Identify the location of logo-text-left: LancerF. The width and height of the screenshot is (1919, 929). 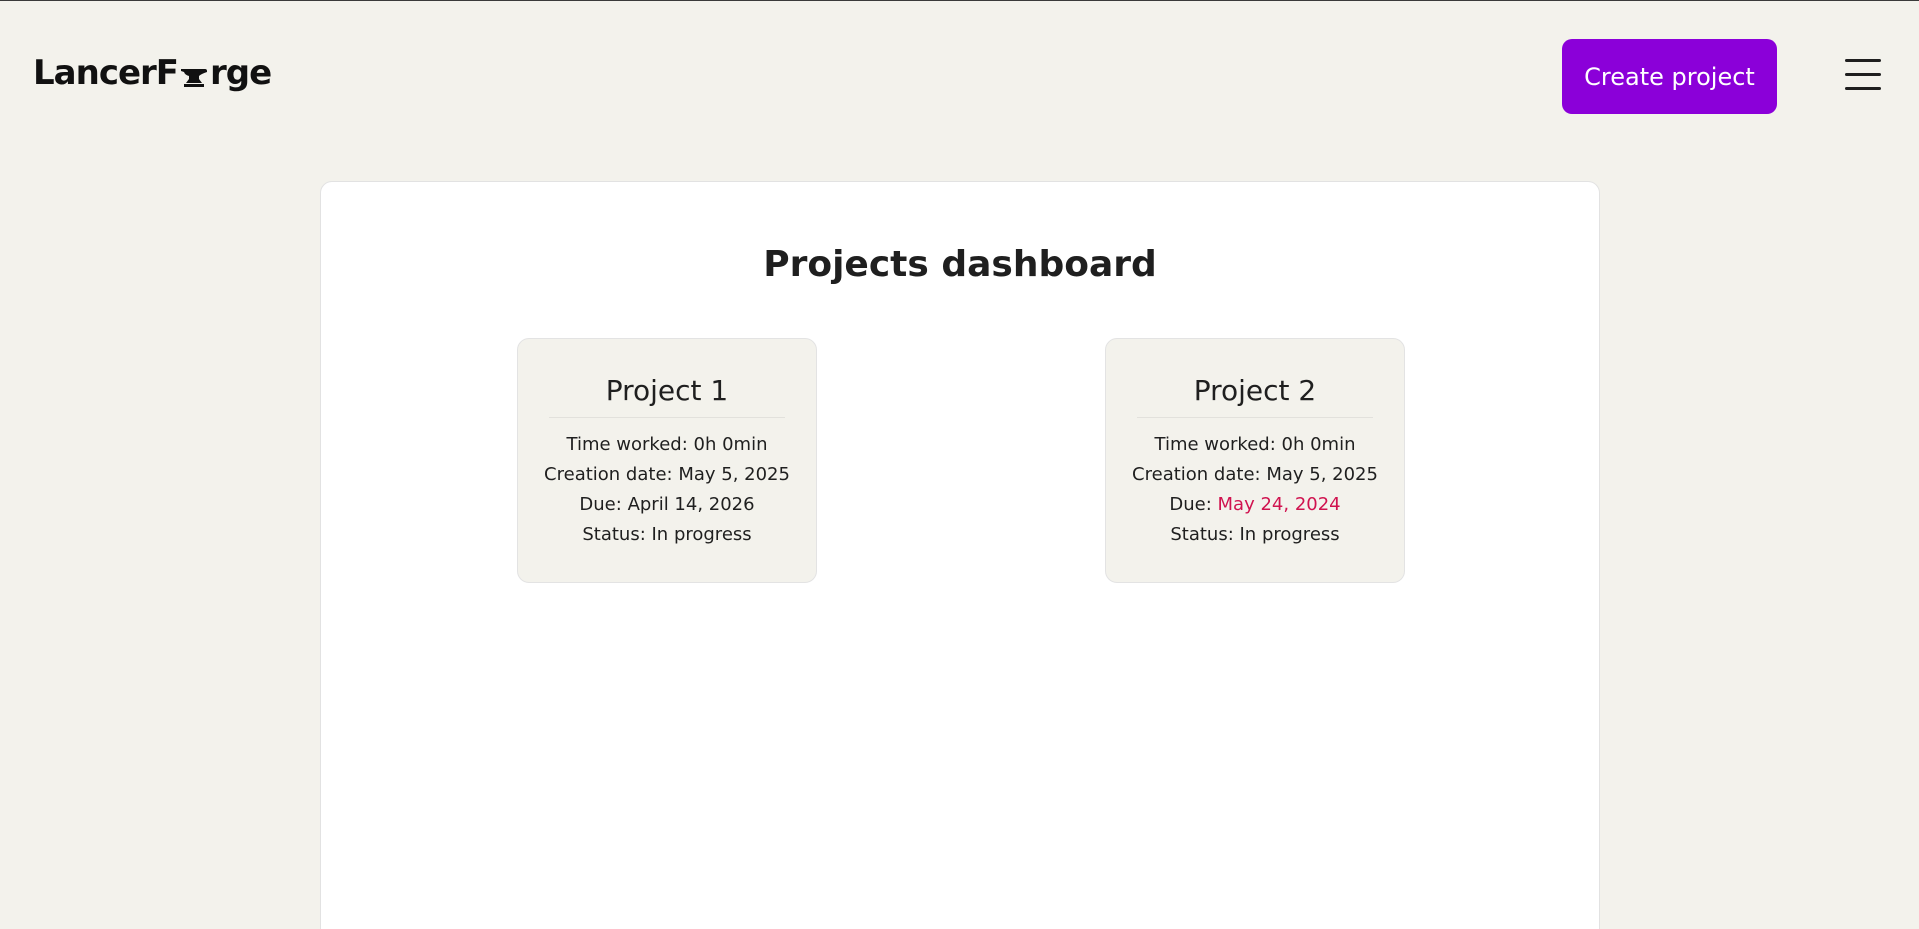
(106, 73).